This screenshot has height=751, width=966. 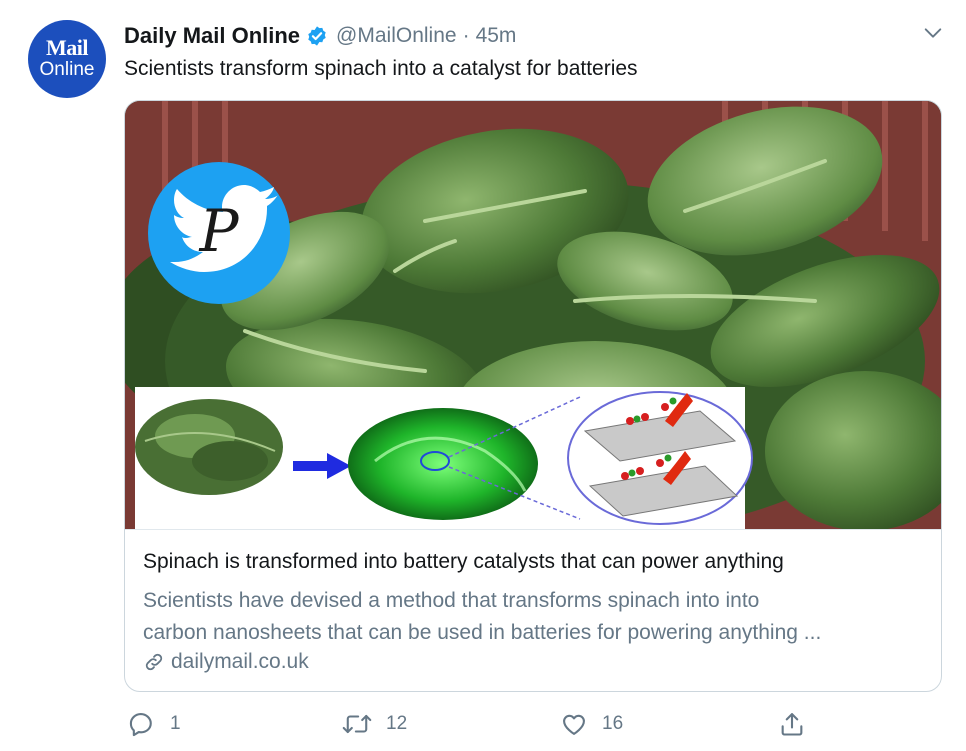 What do you see at coordinates (175, 723) in the screenshot?
I see `reply-count: 1` at bounding box center [175, 723].